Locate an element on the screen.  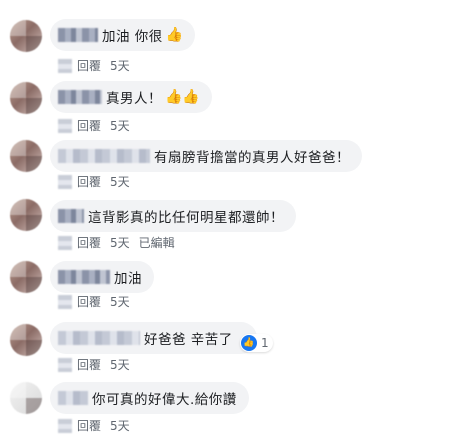
comment-bubble: 真男人！ 👍👍 is located at coordinates (131, 97).